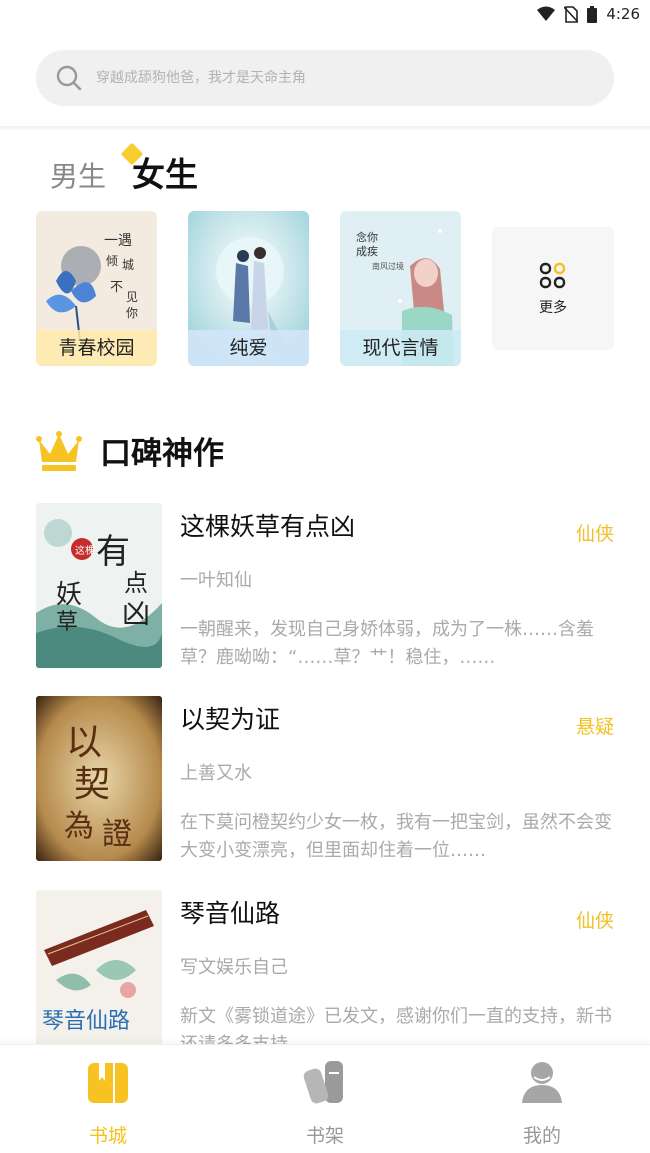 This screenshot has height=1153, width=650. What do you see at coordinates (59, 450) in the screenshot?
I see `crown-icon` at bounding box center [59, 450].